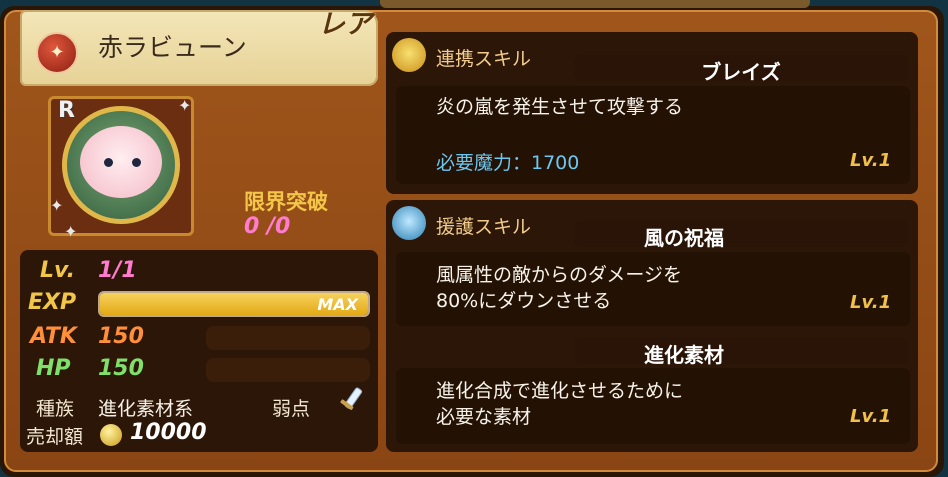 The height and width of the screenshot is (477, 948). I want to click on weakness-label: 弱点, so click(291, 409).